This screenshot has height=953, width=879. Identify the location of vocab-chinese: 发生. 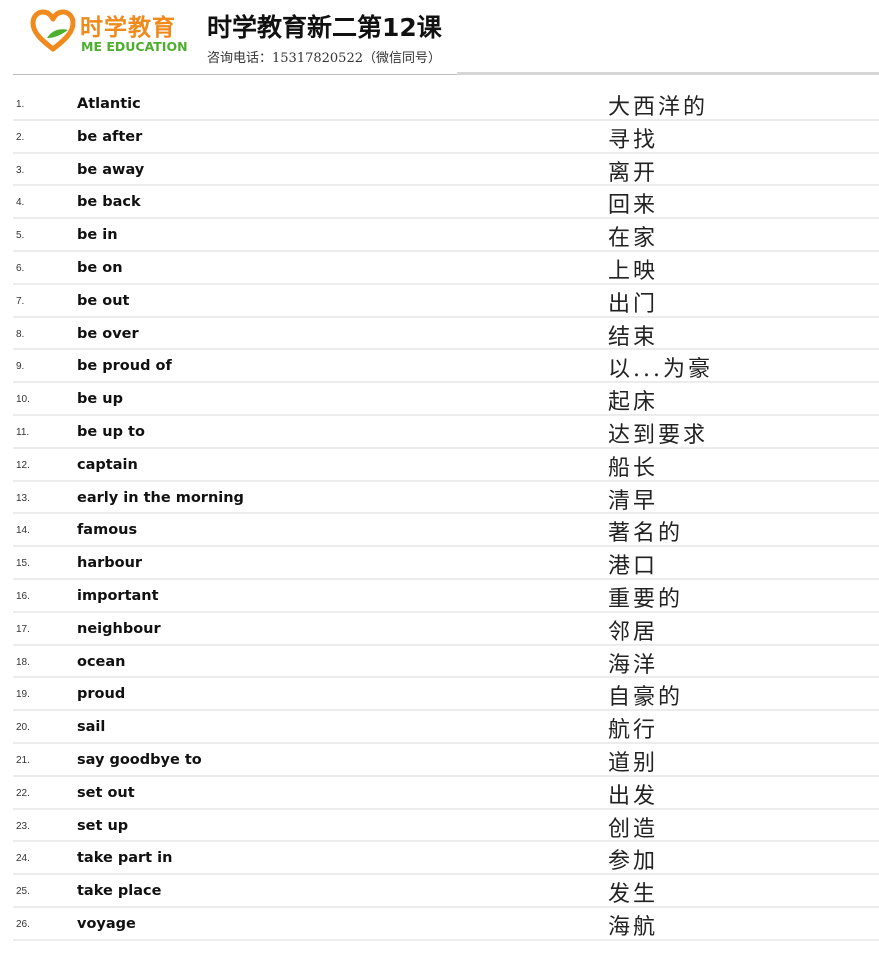
(633, 895).